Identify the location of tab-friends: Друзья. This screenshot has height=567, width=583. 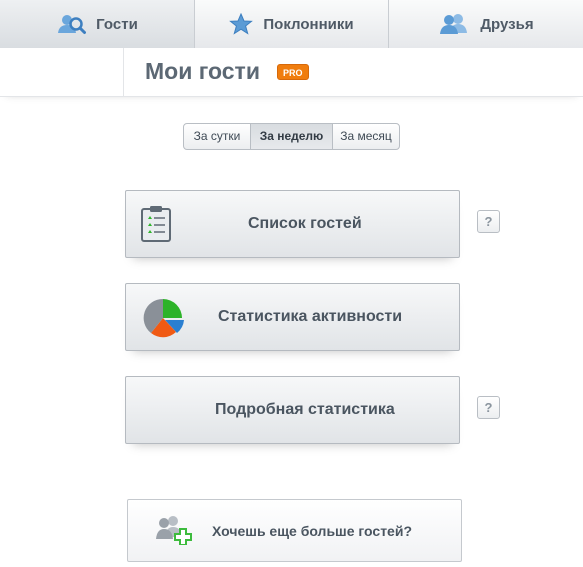
(486, 24).